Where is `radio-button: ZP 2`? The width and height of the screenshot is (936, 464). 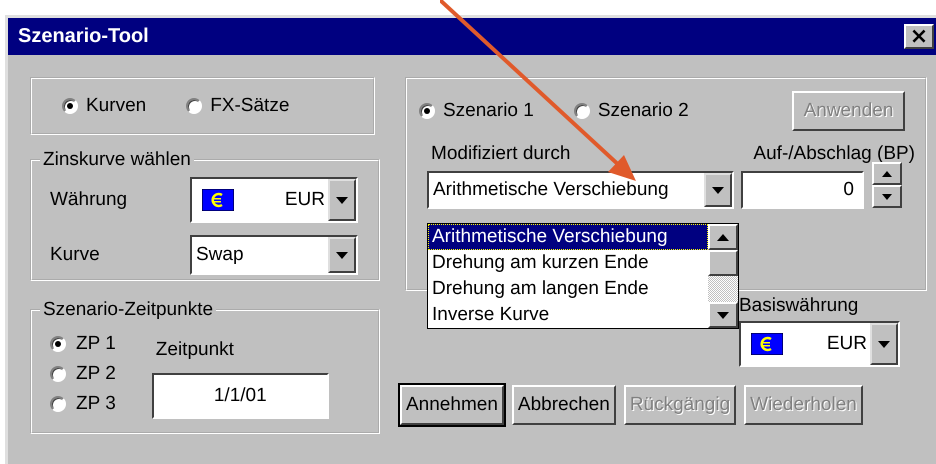
radio-button: ZP 2 is located at coordinates (83, 374).